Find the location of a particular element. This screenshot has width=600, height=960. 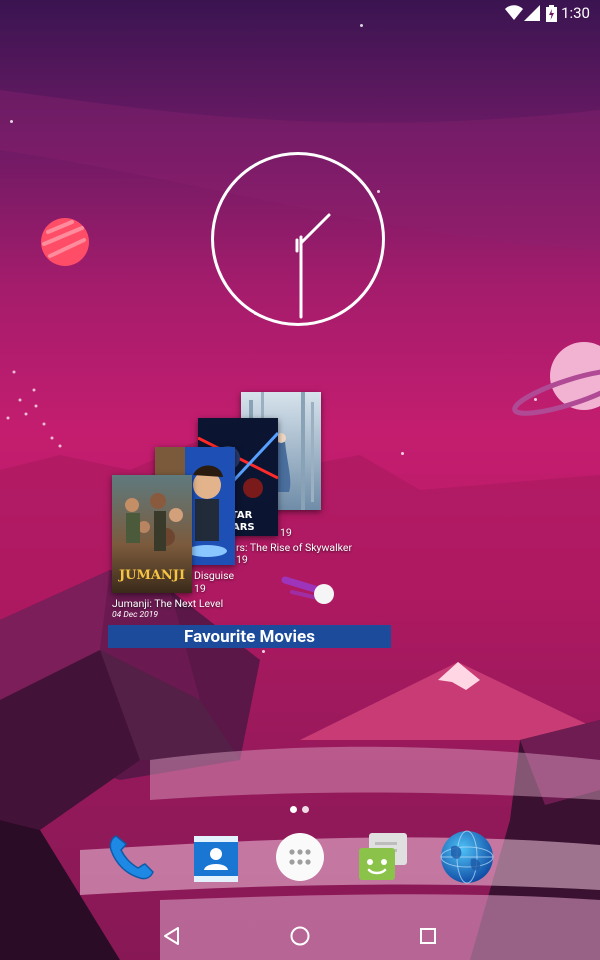

phone-app-icon is located at coordinates (131, 857).